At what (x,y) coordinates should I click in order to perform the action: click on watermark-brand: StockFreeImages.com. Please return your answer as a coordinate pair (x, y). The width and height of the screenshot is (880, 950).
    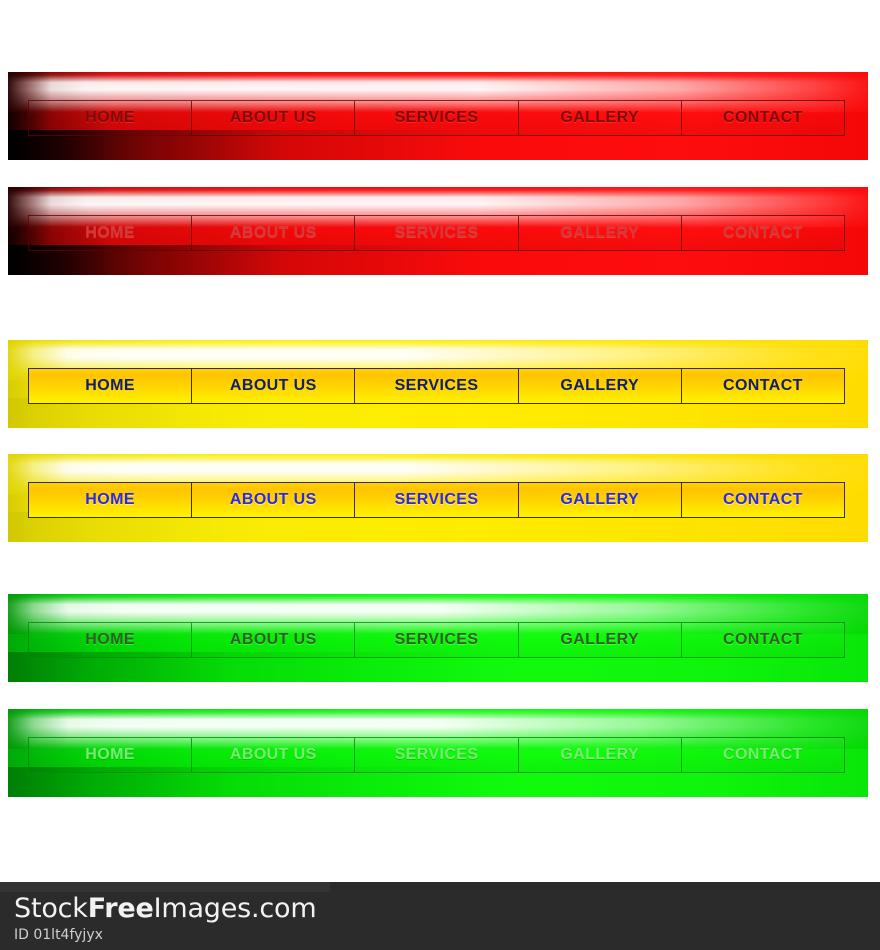
    Looking at the image, I should click on (165, 908).